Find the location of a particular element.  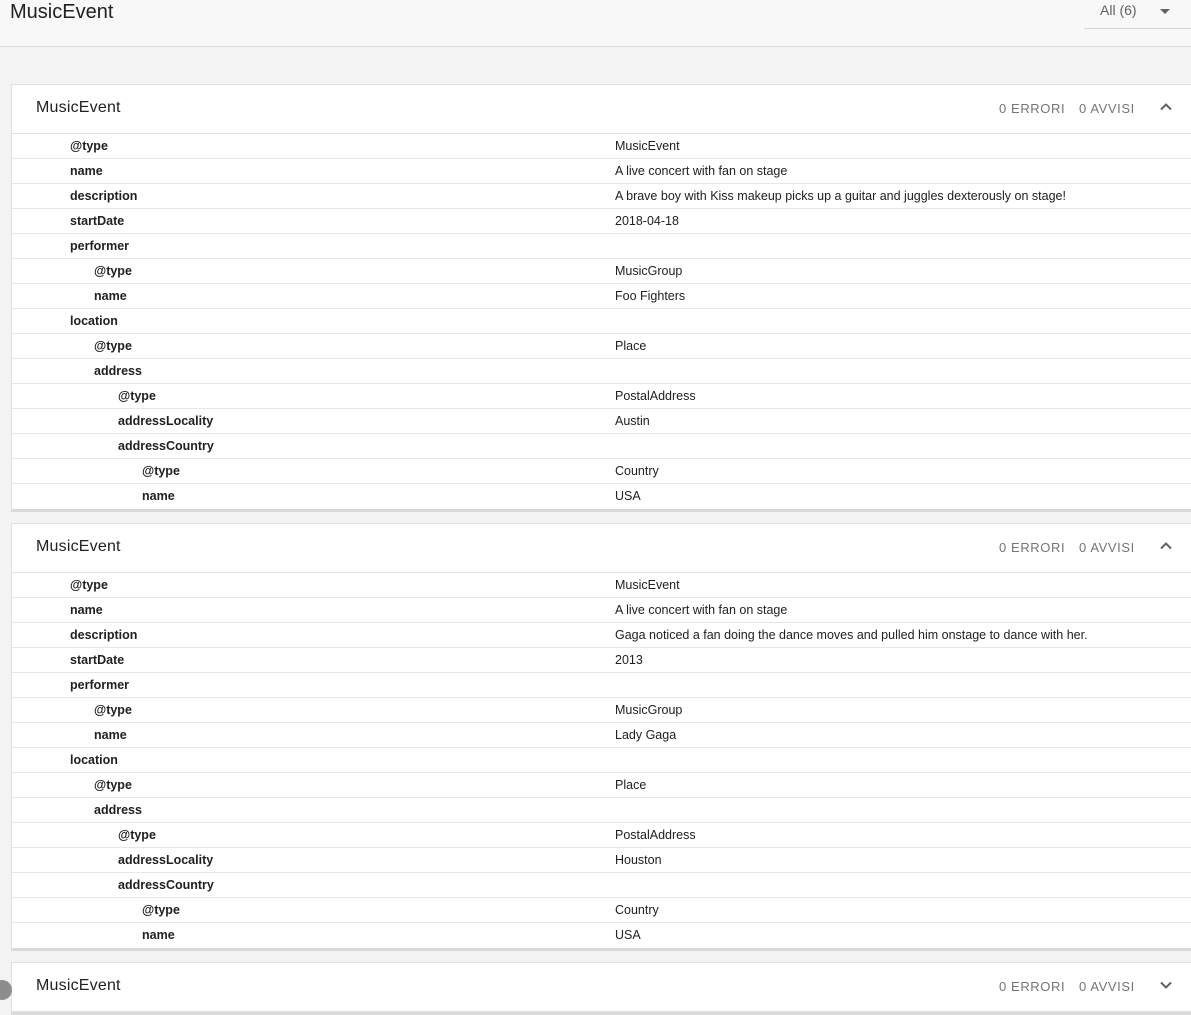

property-row: name Lady Gaga is located at coordinates (601, 735).